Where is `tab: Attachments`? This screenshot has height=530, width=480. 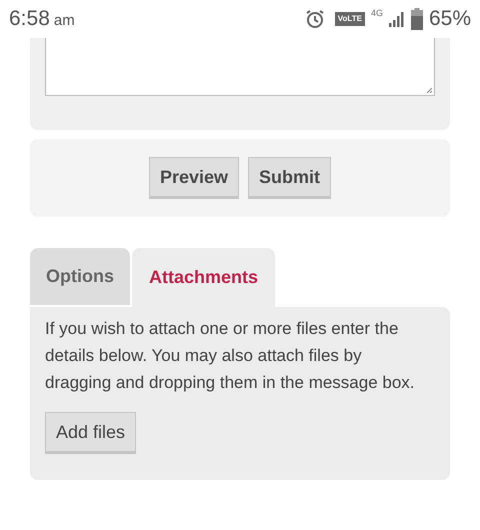
tab: Attachments is located at coordinates (204, 277).